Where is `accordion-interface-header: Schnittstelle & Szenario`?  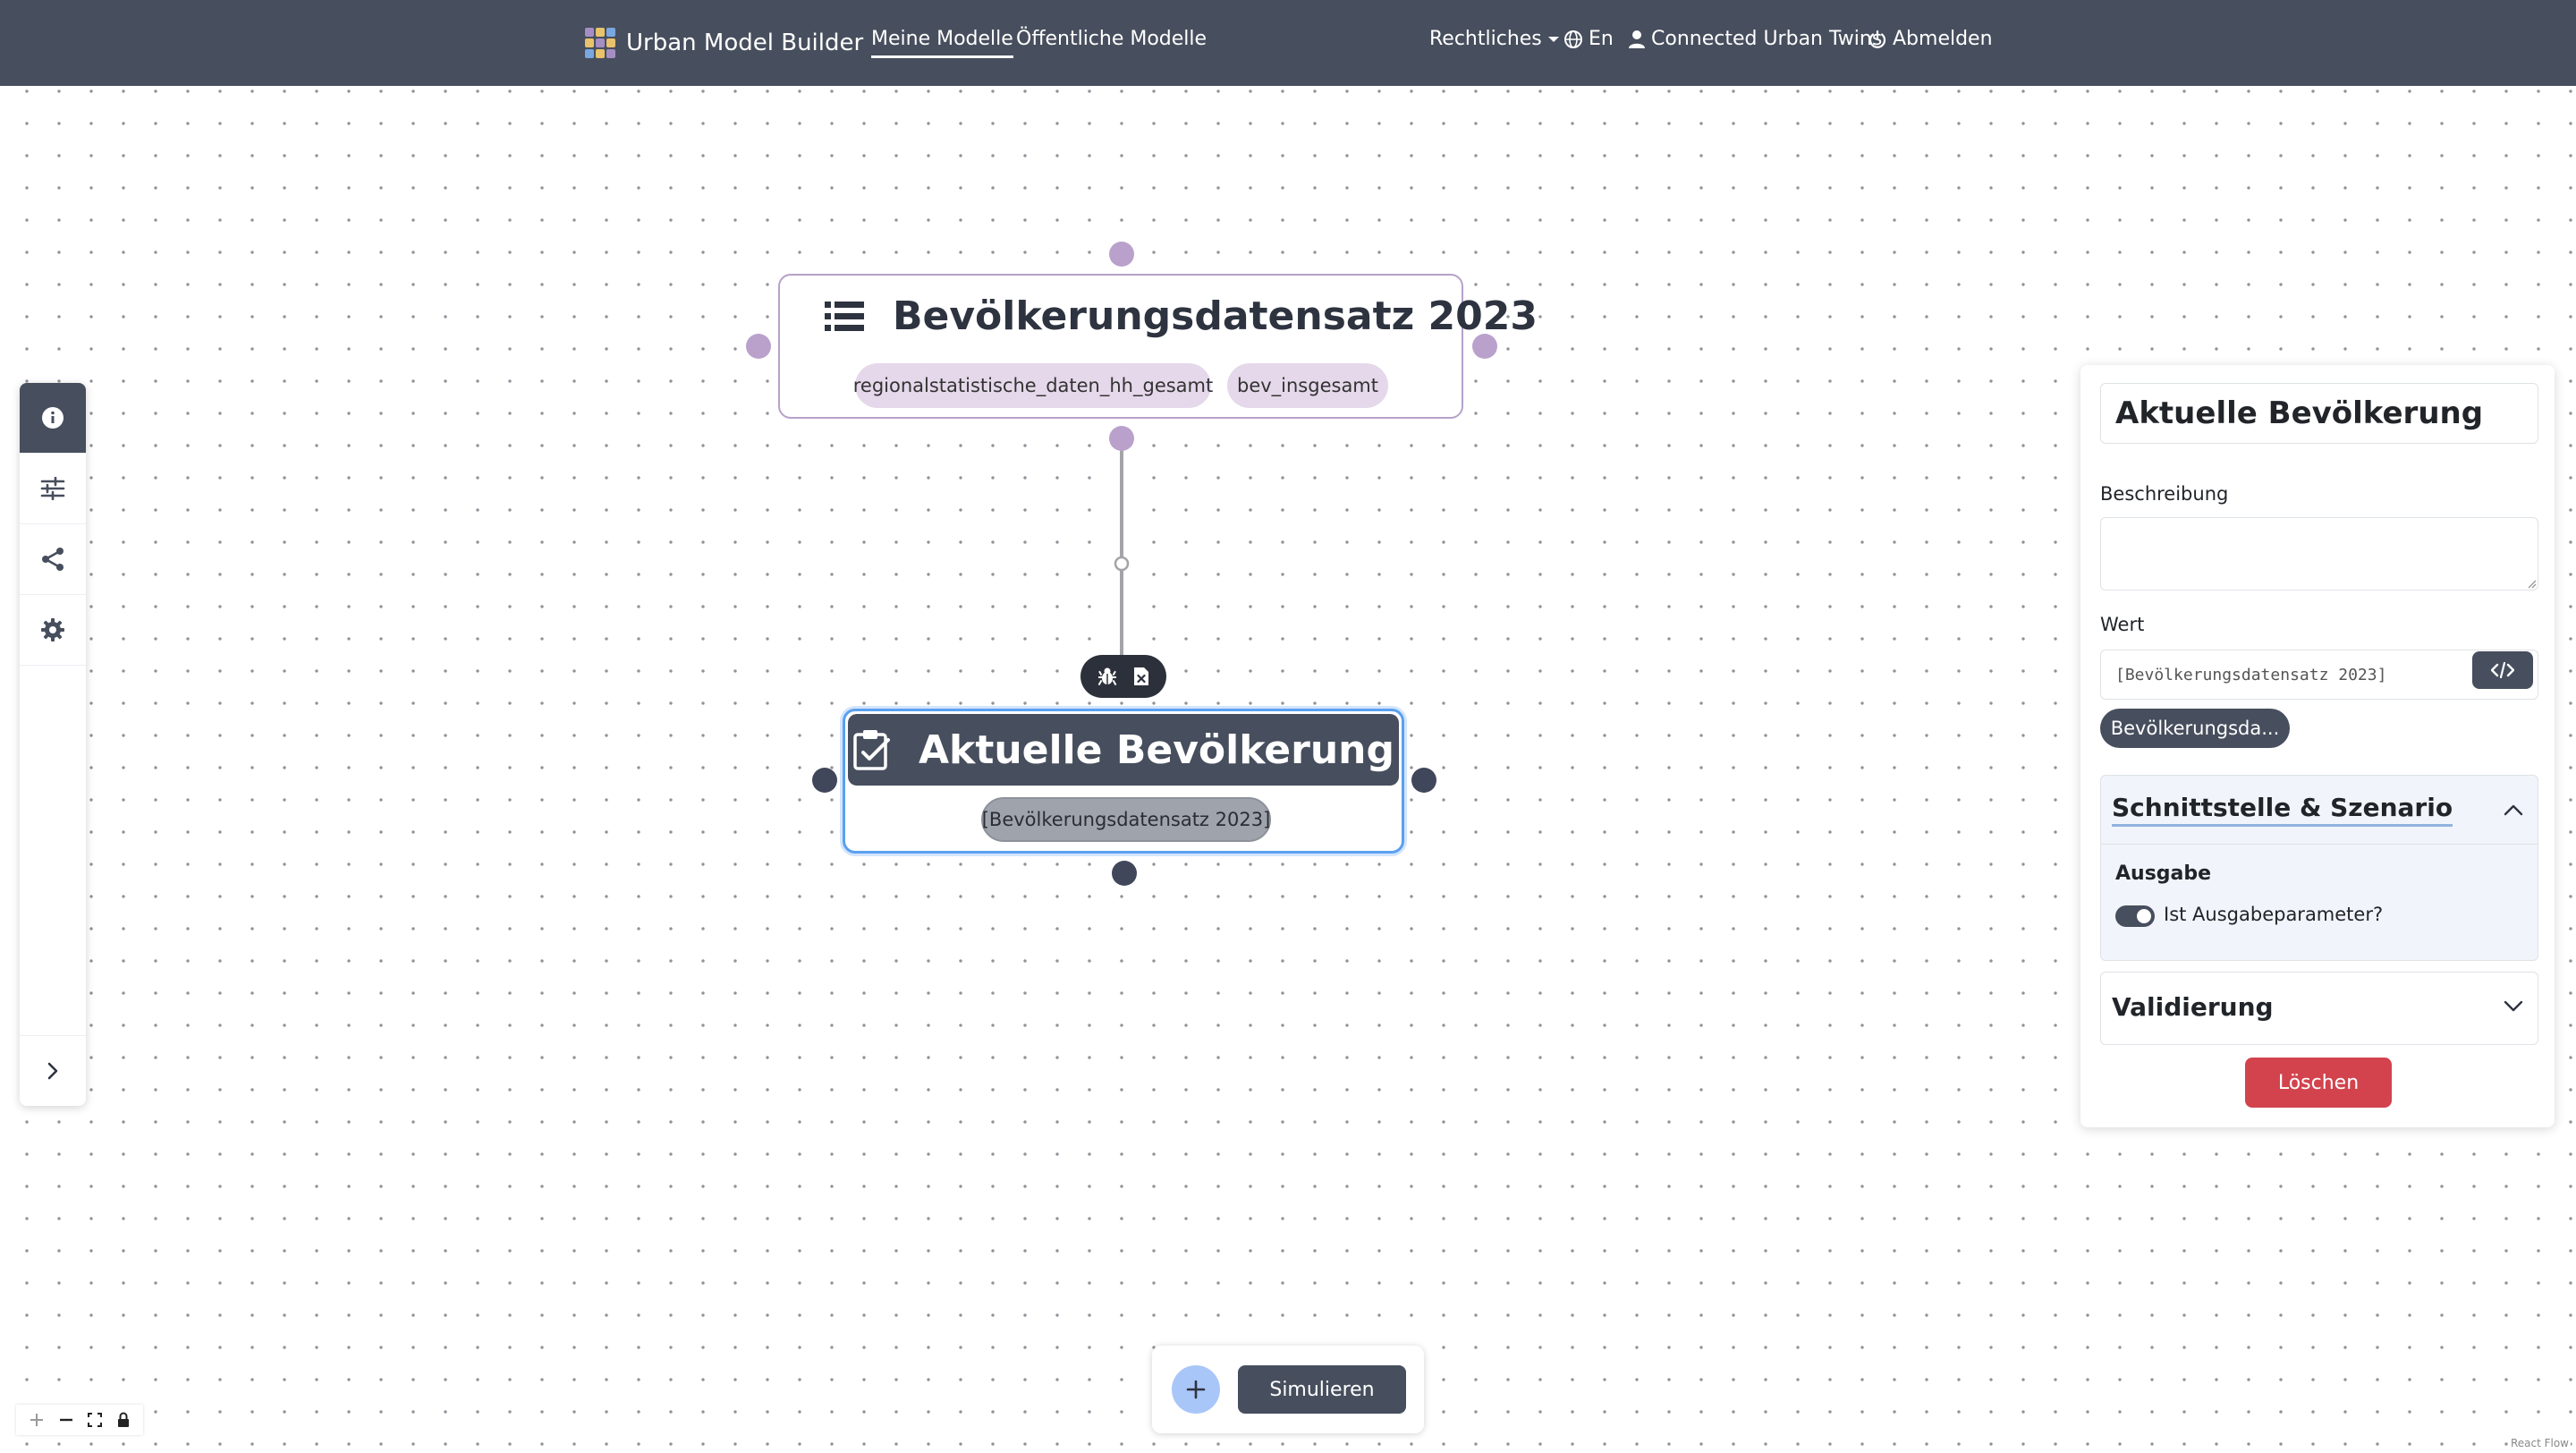
accordion-interface-header: Schnittstelle & Szenario is located at coordinates (2317, 810).